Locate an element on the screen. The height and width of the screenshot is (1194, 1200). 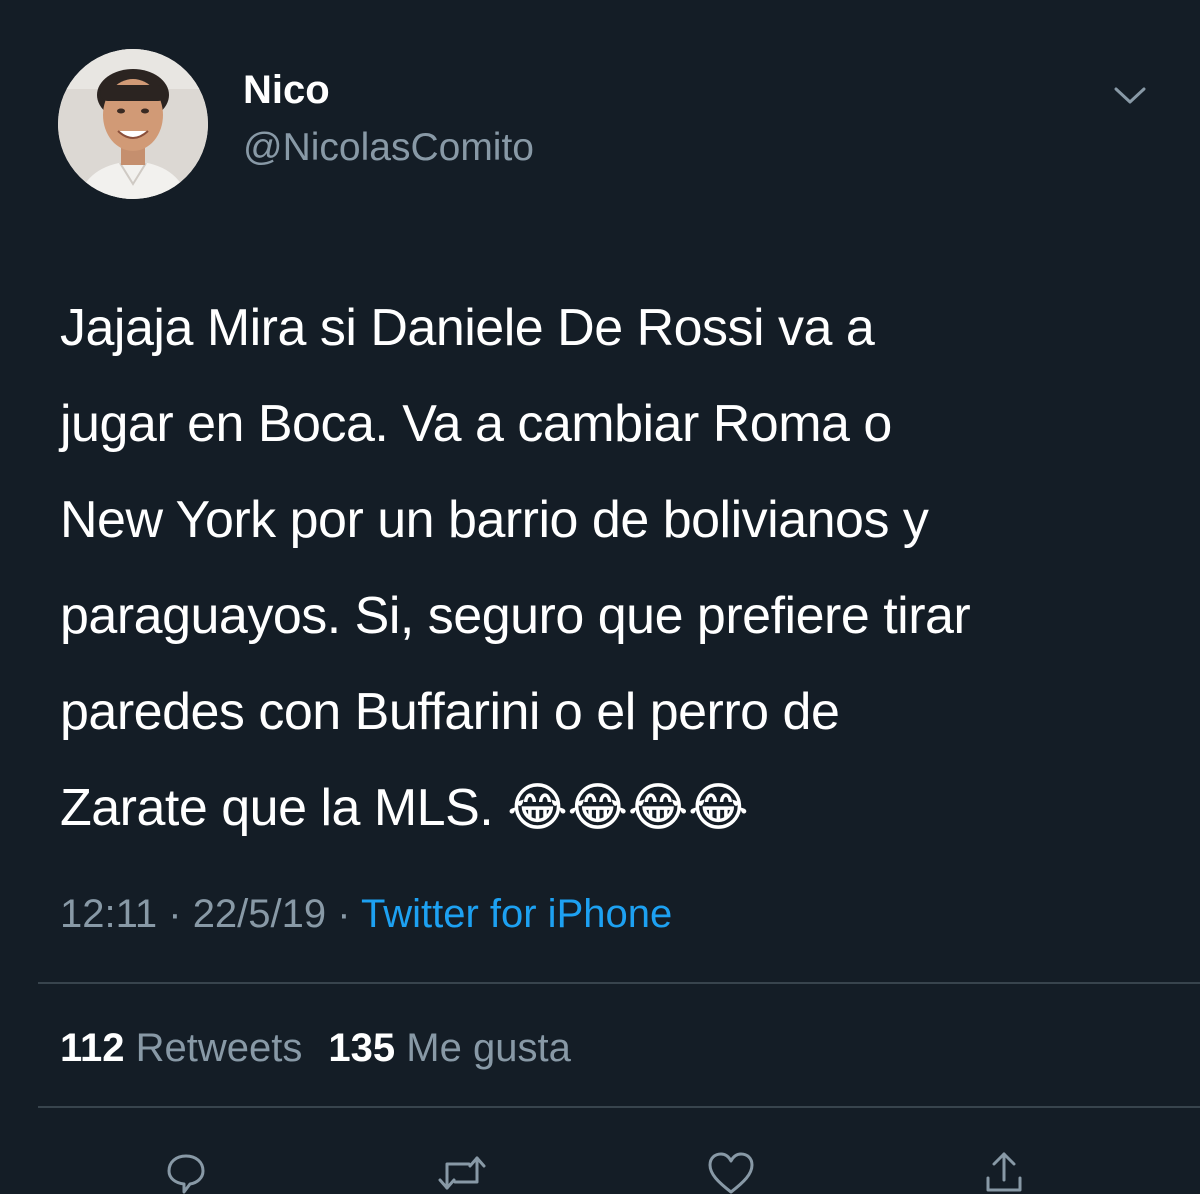
like-button is located at coordinates (731, 1172).